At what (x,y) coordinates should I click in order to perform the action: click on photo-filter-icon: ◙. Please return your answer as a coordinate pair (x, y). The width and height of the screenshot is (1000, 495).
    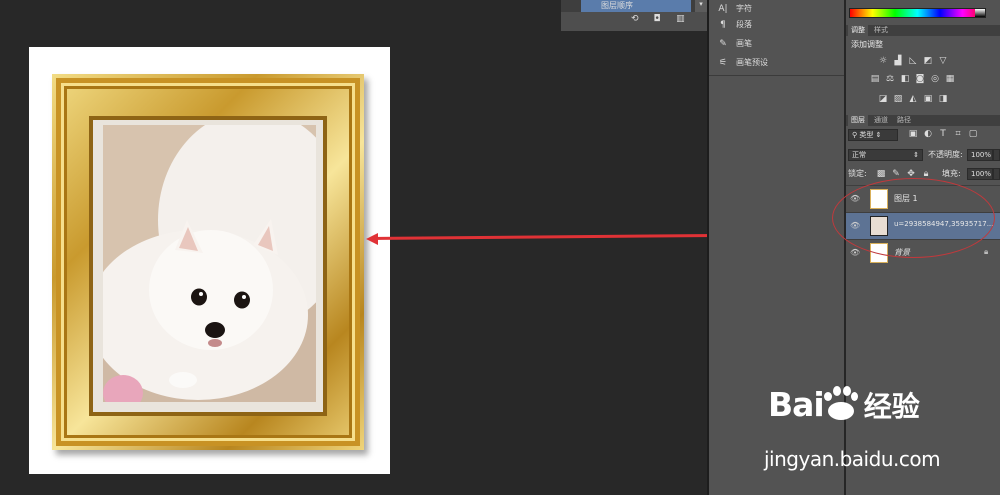
    Looking at the image, I should click on (920, 79).